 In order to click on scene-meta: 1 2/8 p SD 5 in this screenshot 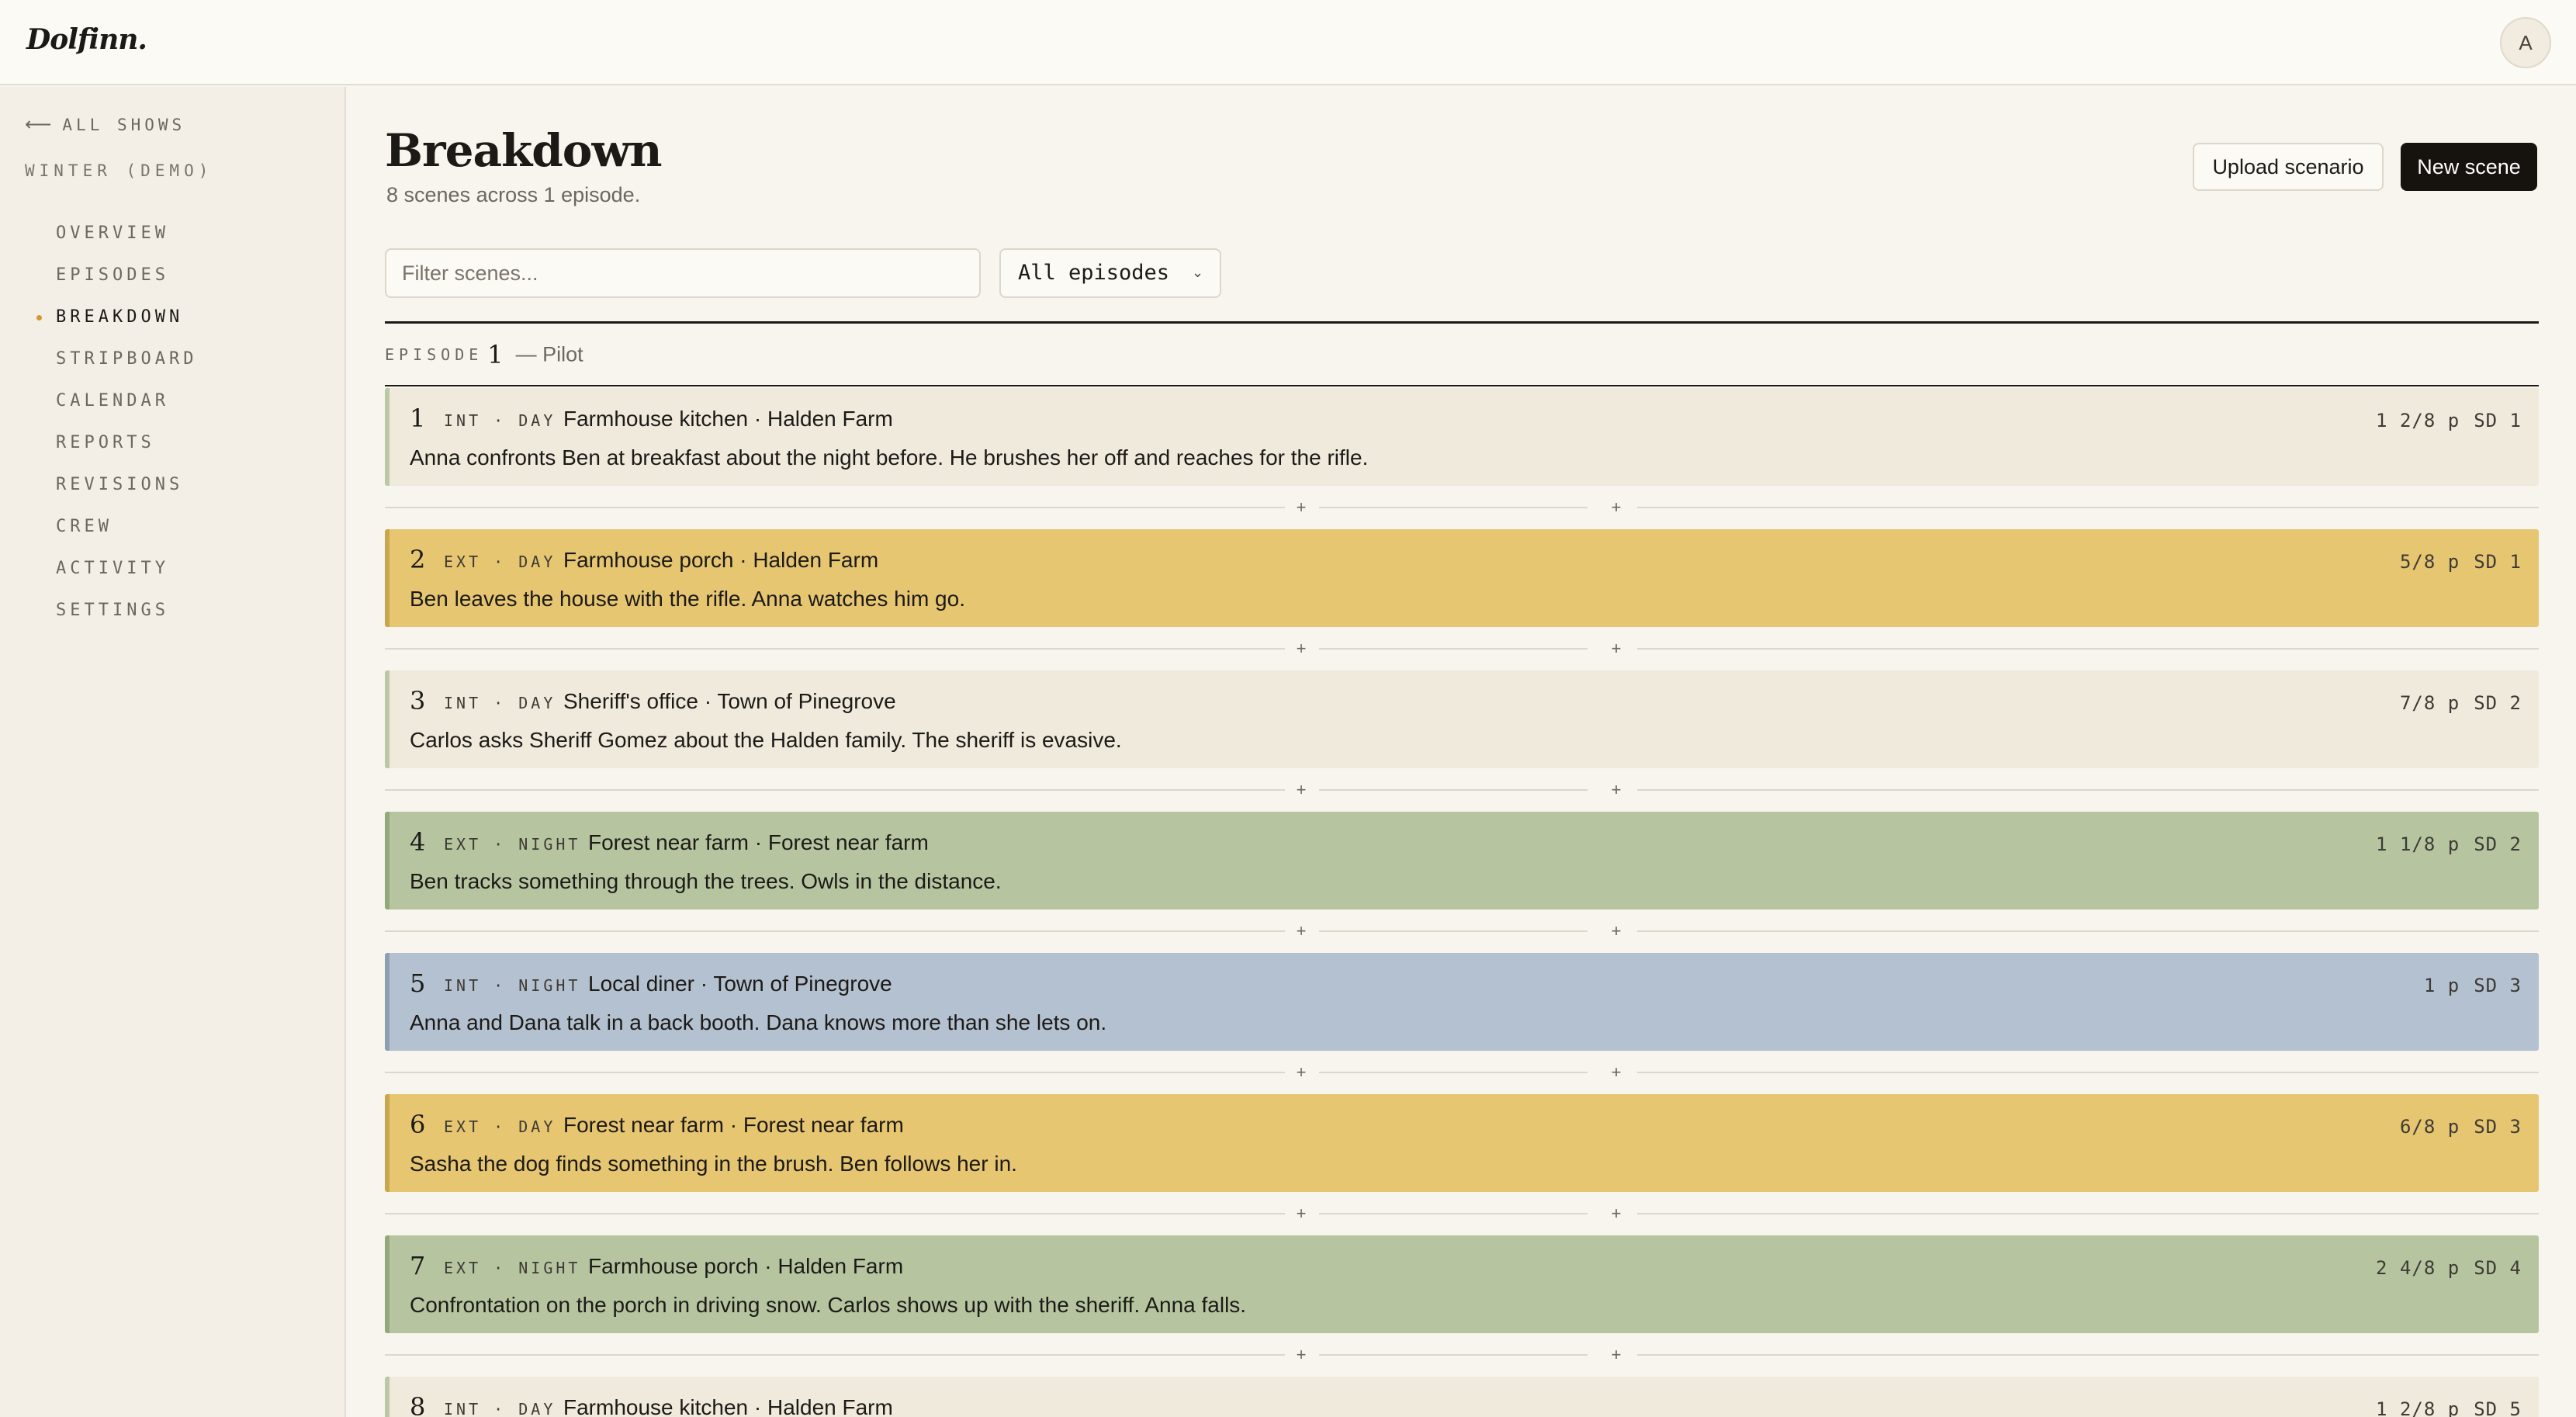, I will do `click(2442, 1407)`.